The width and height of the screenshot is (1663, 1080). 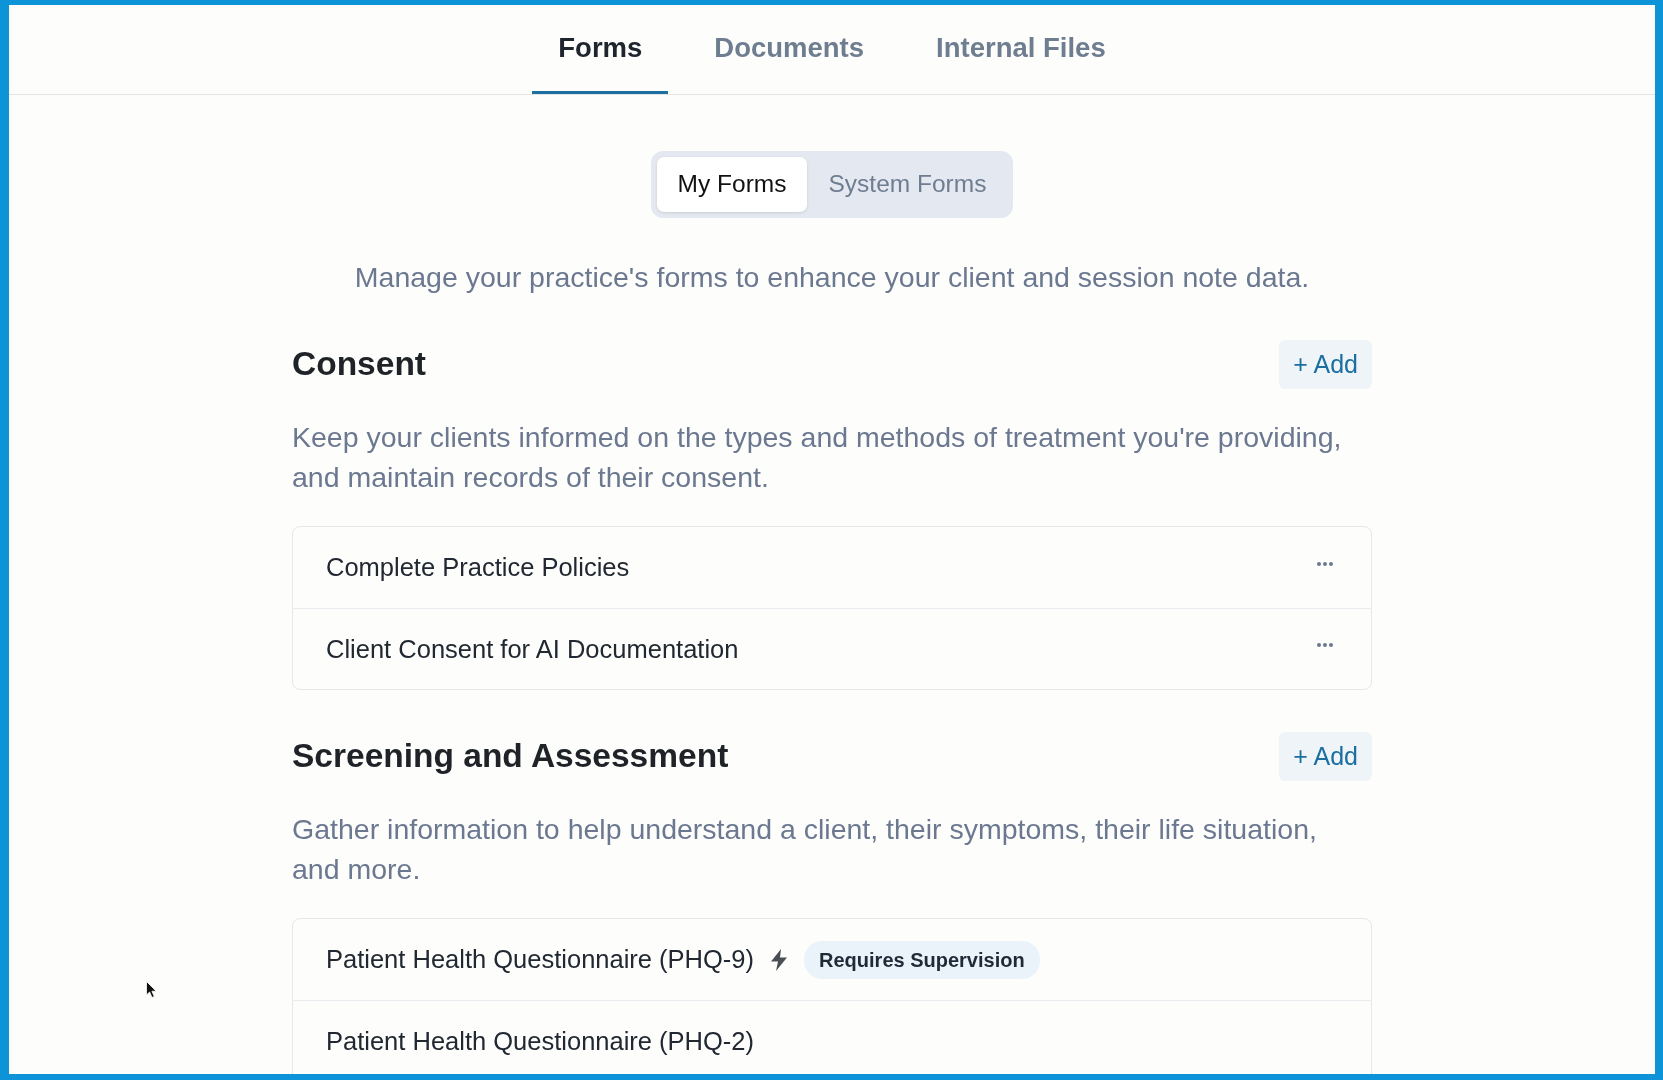 What do you see at coordinates (600, 49) in the screenshot?
I see `tab: Forms` at bounding box center [600, 49].